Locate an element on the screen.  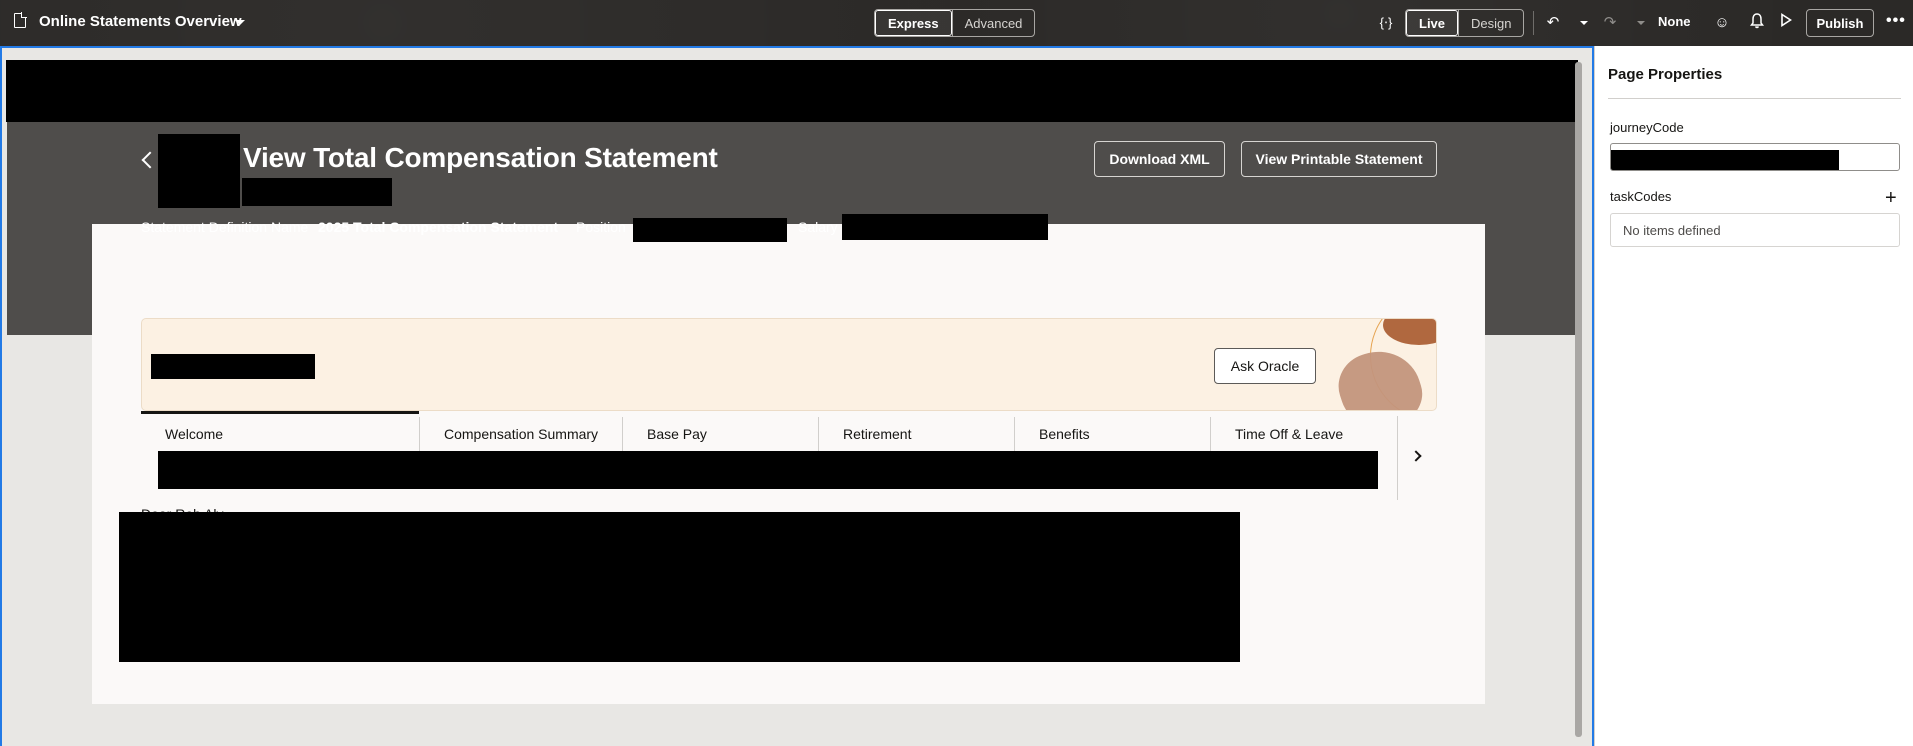
redacted-tab-details is located at coordinates (768, 470).